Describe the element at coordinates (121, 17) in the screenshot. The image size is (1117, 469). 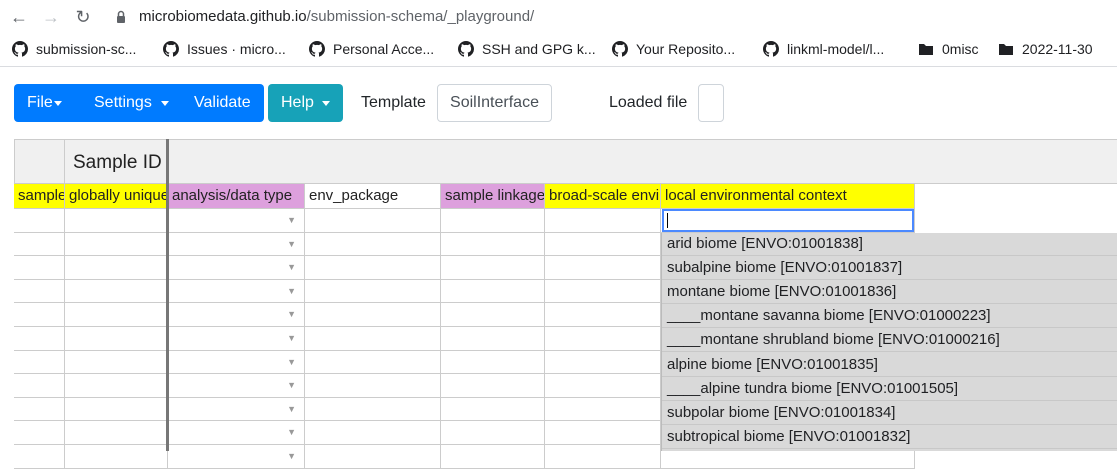
I see `lock-icon` at that location.